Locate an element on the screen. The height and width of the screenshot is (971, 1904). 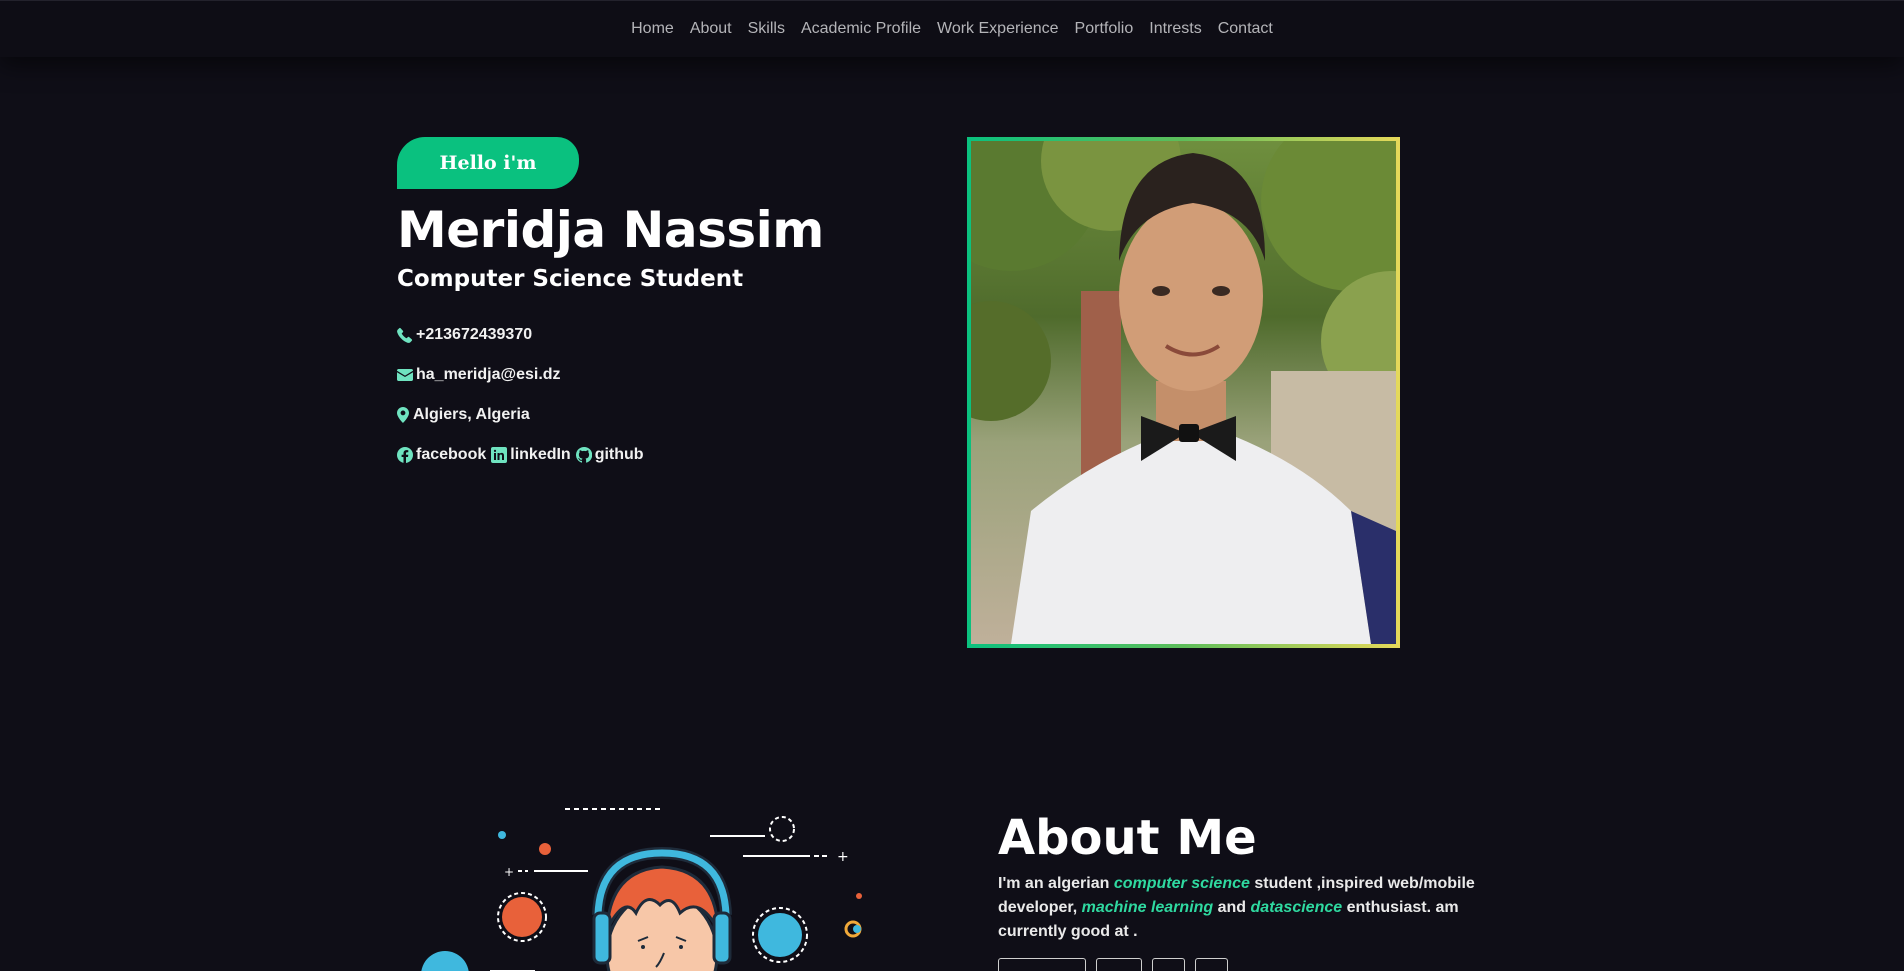
linkedin-icon is located at coordinates (499, 455).